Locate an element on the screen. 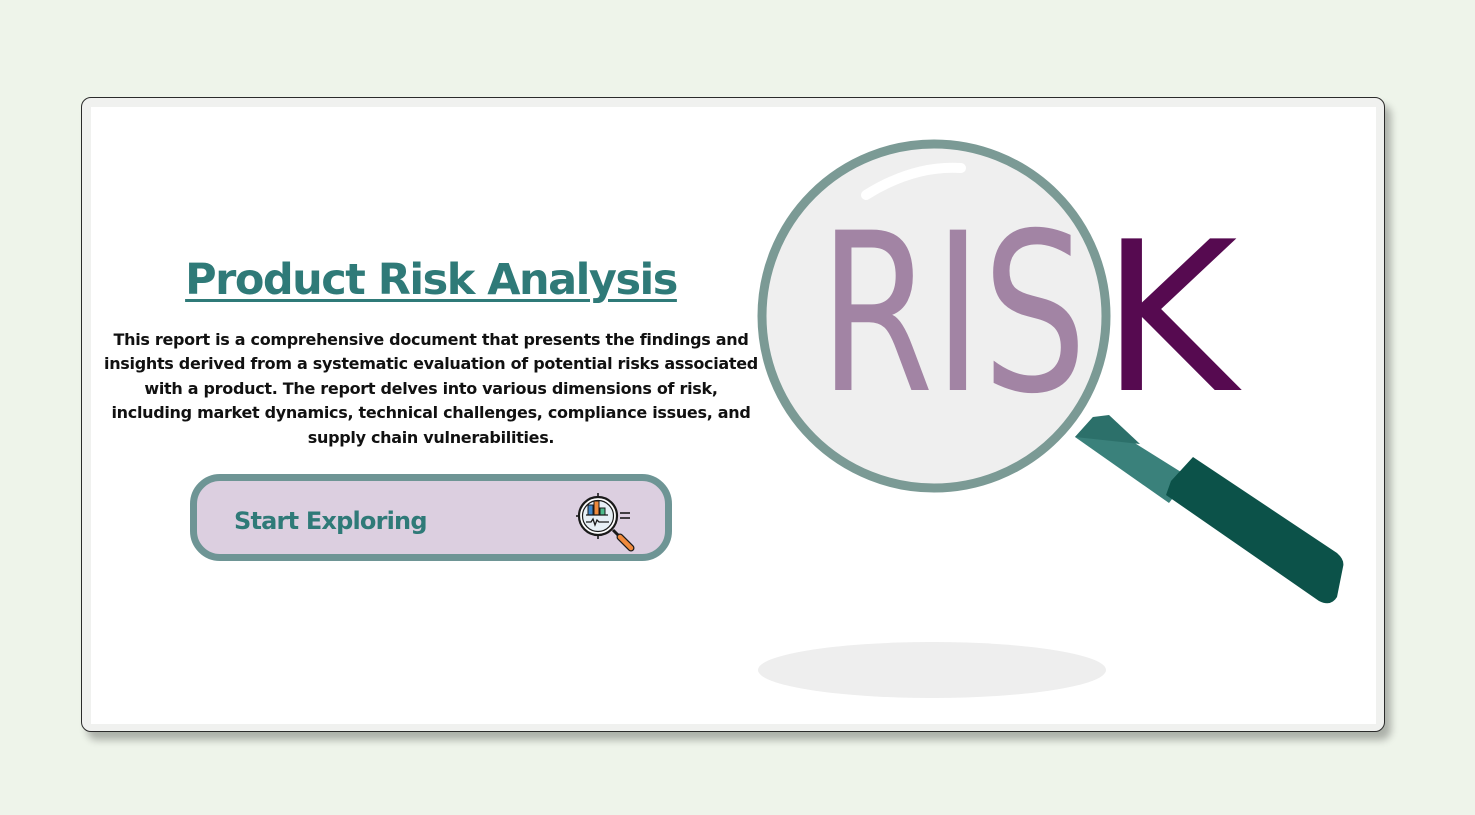 This screenshot has height=815, width=1475. start-exploring-label: Start Exploring is located at coordinates (331, 521).